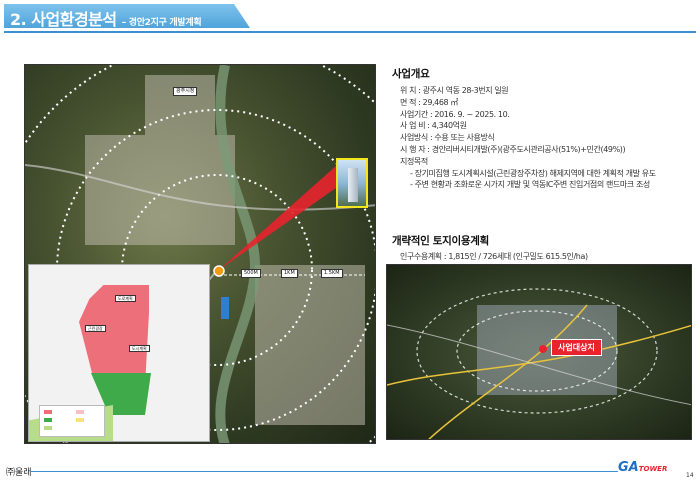 This screenshot has width=700, height=486. Describe the element at coordinates (576, 347) in the screenshot. I see `project-site-label: 사업대상지` at that location.